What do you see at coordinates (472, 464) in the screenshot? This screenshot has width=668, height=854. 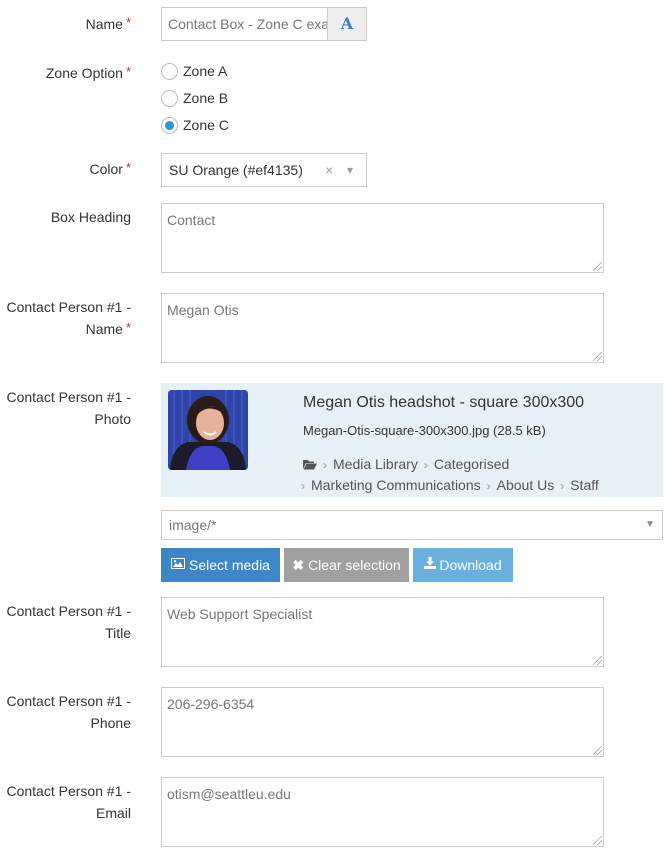 I see `breadcrumb-item: Categorised` at bounding box center [472, 464].